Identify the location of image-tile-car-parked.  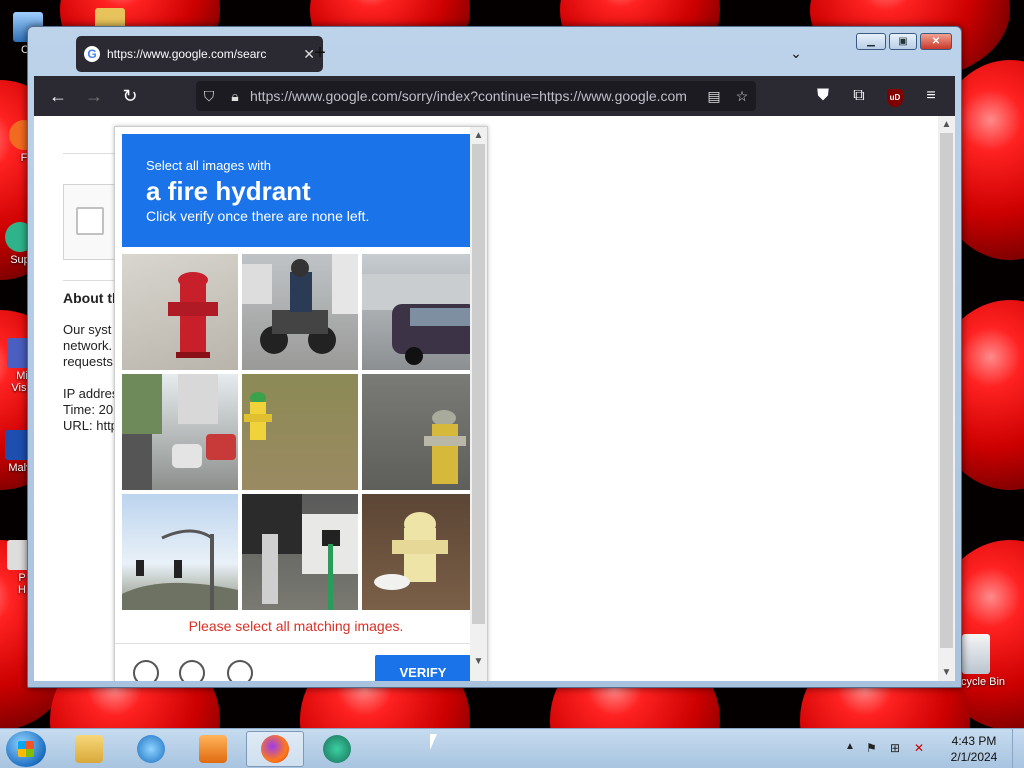
(420, 312).